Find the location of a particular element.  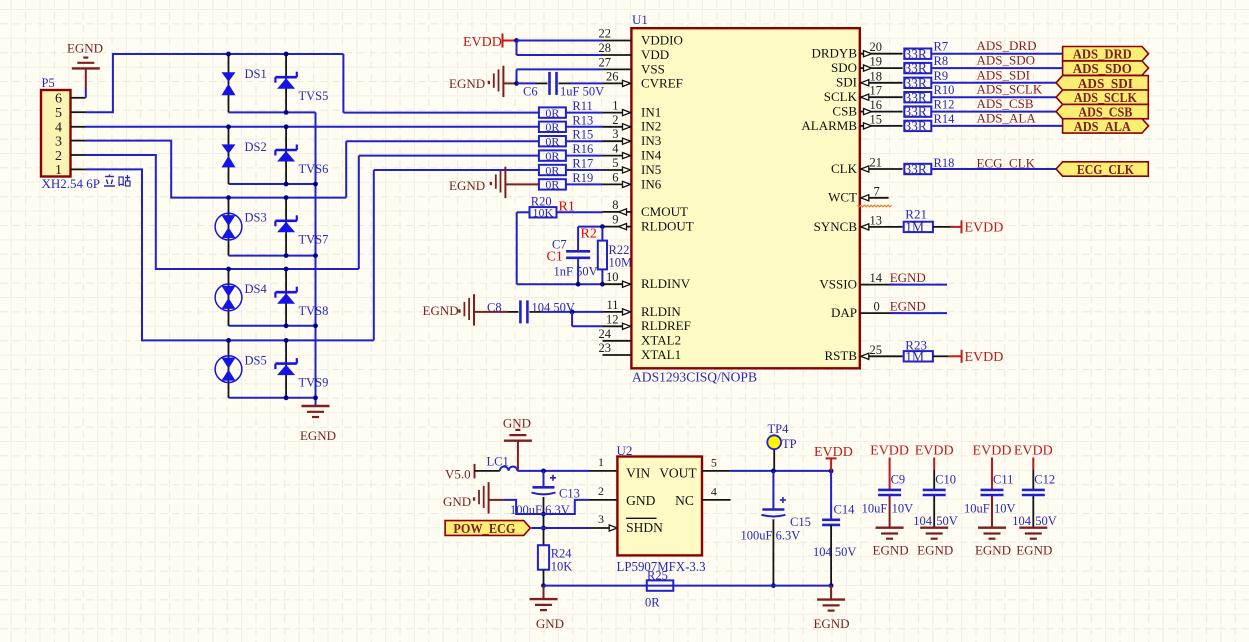

svg-text: C13 is located at coordinates (569, 494).